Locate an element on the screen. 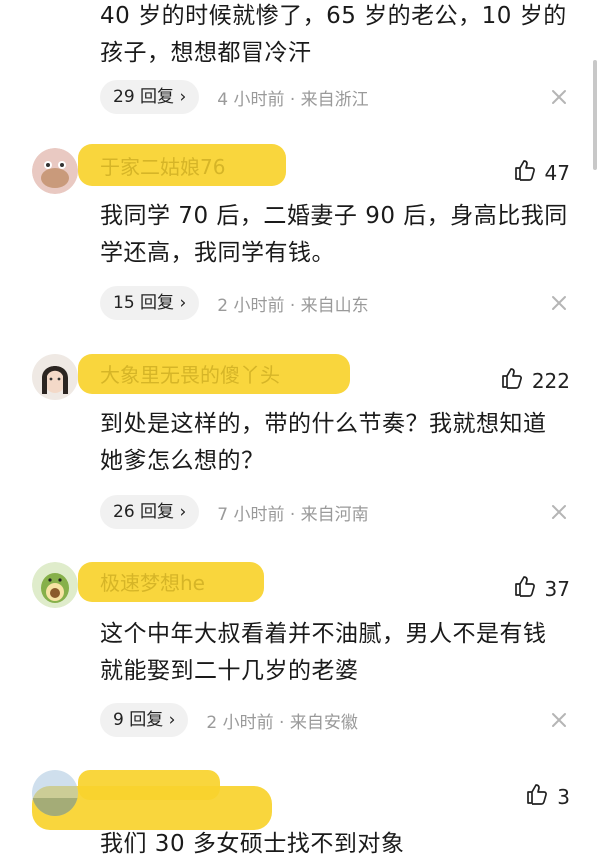 The height and width of the screenshot is (868, 600). comment-meta: 26 回复 › 7 小时前 · 来自河南 is located at coordinates (234, 512).